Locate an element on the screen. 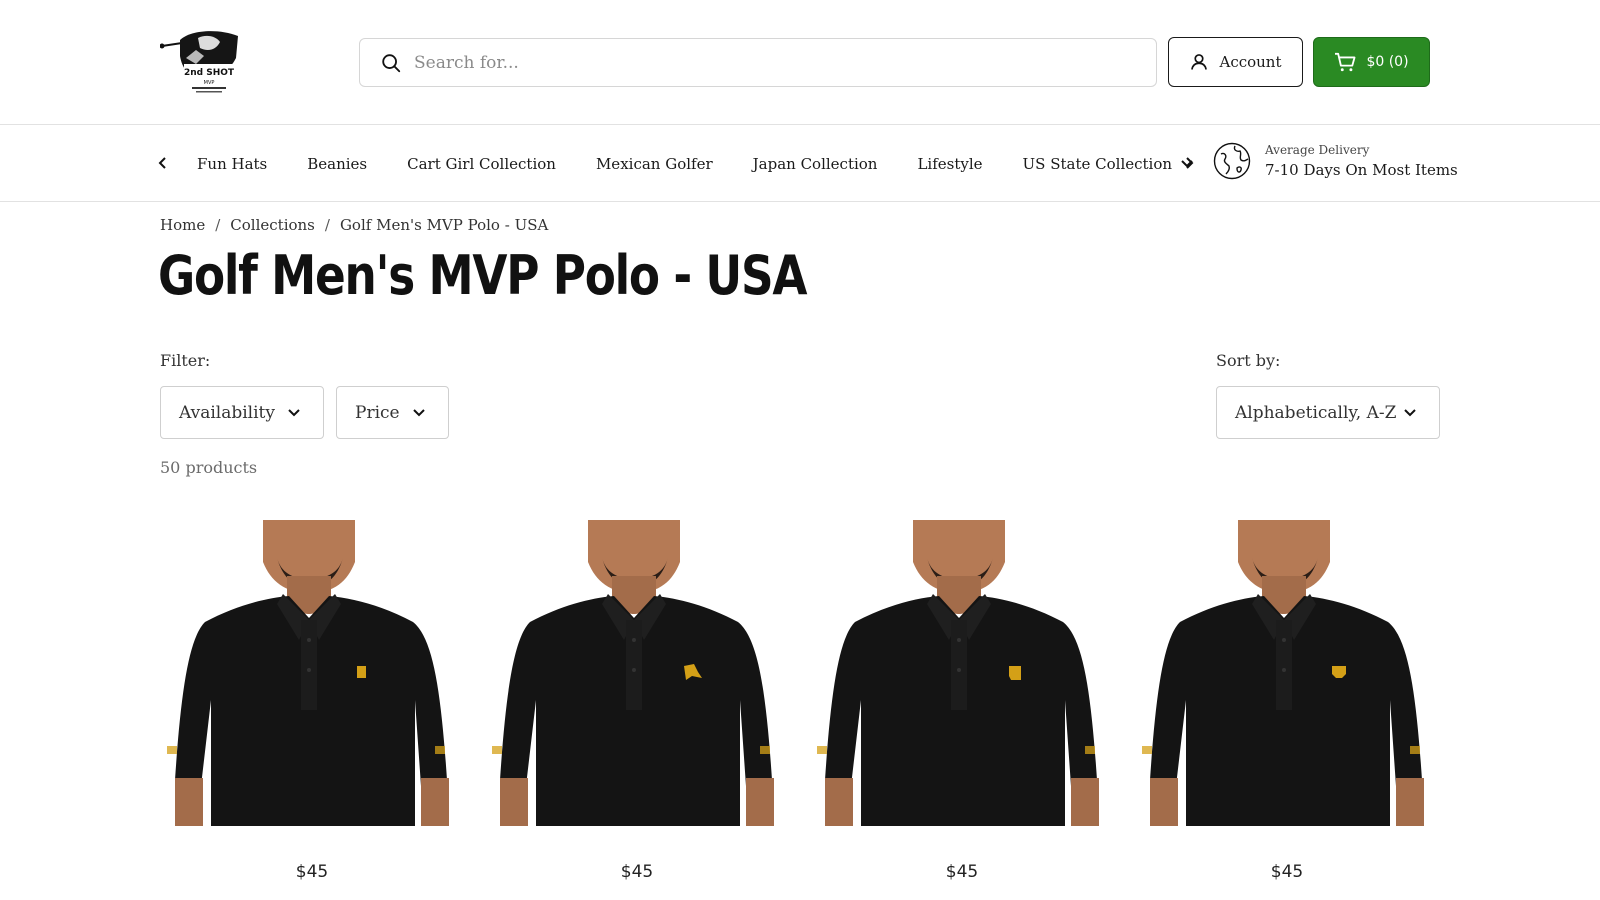 The height and width of the screenshot is (900, 1600). cart-button: $0 (0) is located at coordinates (1371, 62).